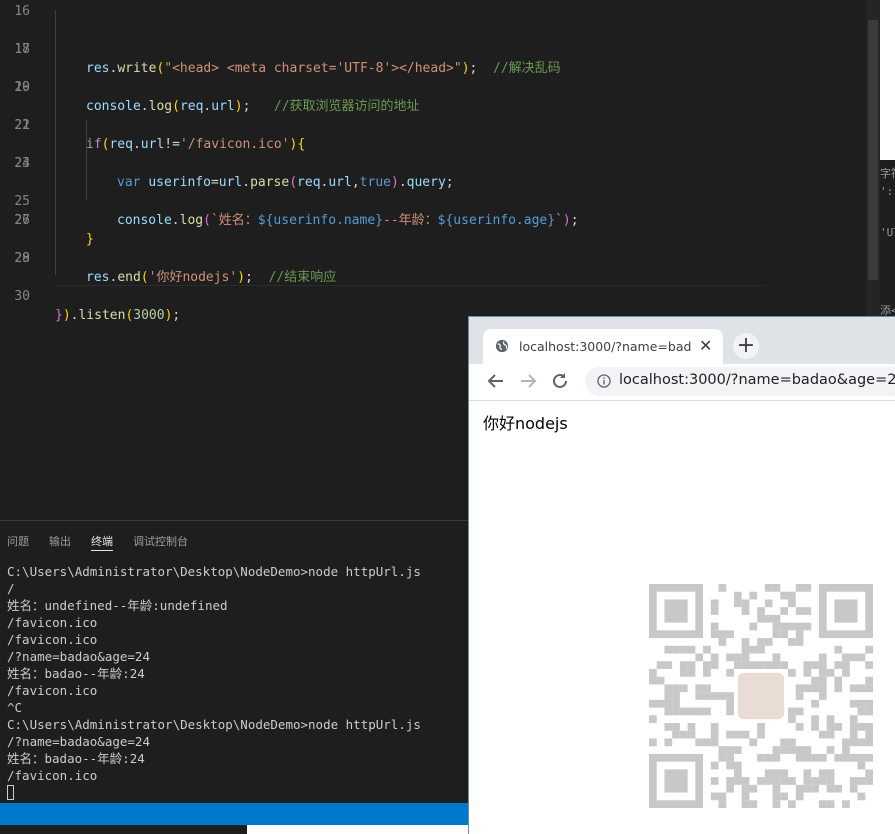 The width and height of the screenshot is (895, 834). Describe the element at coordinates (90, 295) in the screenshot. I see `code-line-30: 30 }).listen(3000);` at that location.